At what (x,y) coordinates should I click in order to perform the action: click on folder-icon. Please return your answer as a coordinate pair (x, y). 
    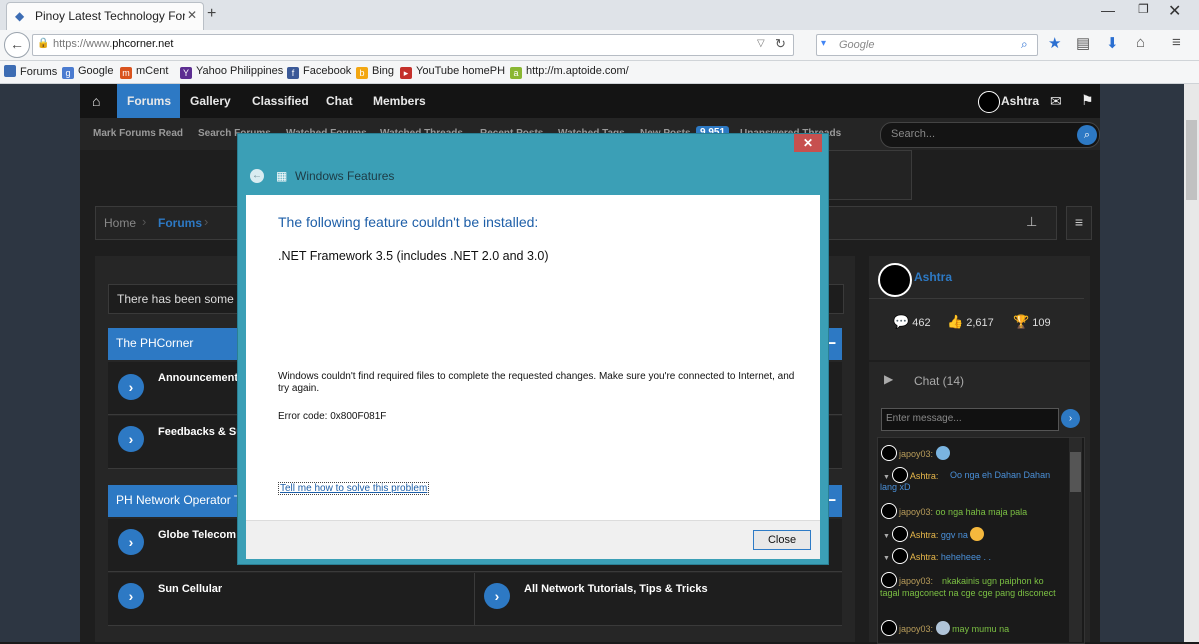
    Looking at the image, I should click on (10, 71).